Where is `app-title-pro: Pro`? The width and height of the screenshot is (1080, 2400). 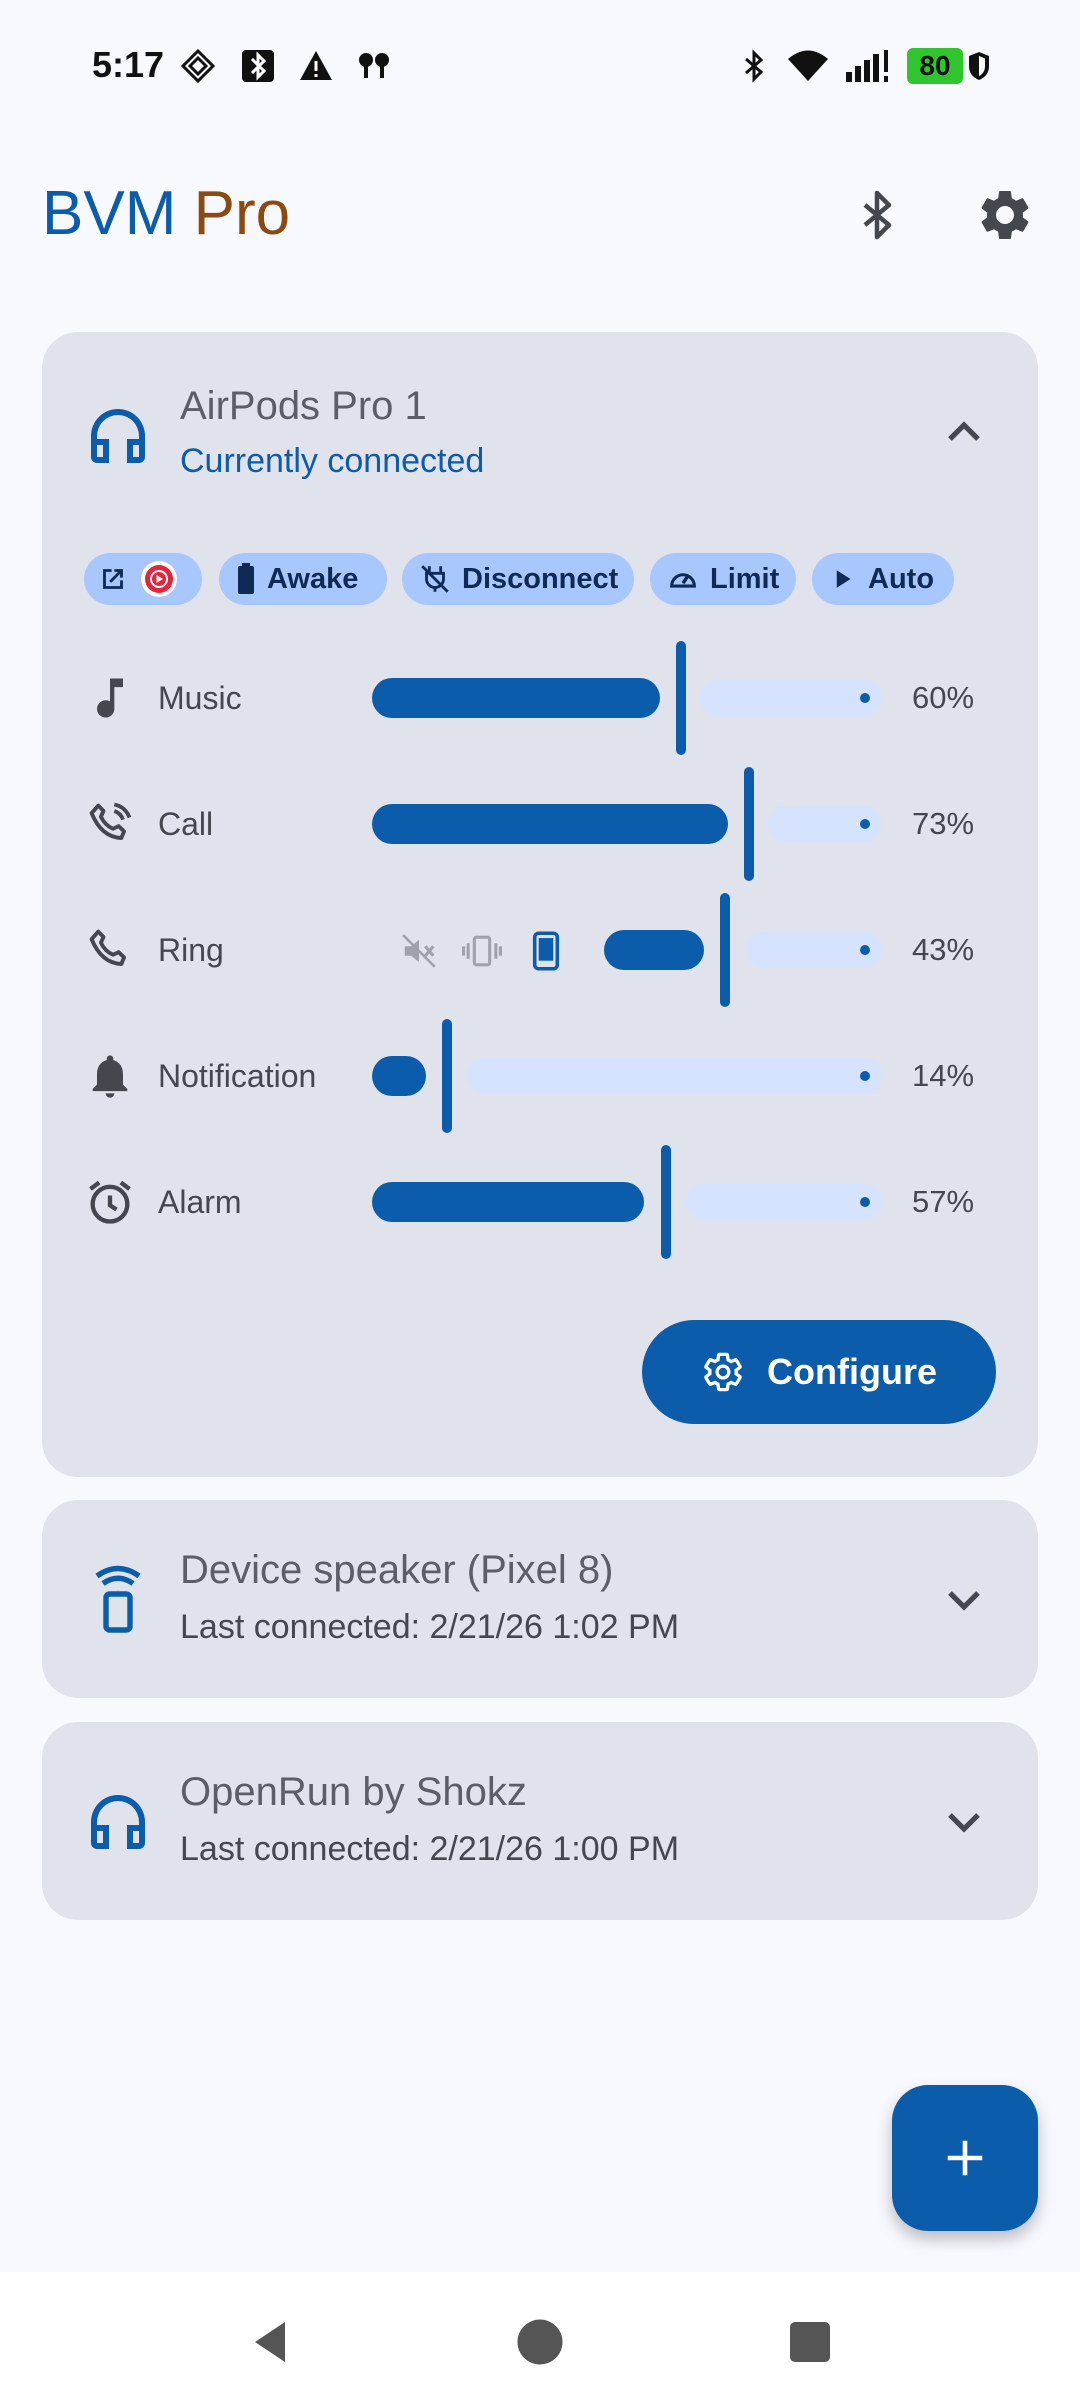
app-title-pro: Pro is located at coordinates (242, 213).